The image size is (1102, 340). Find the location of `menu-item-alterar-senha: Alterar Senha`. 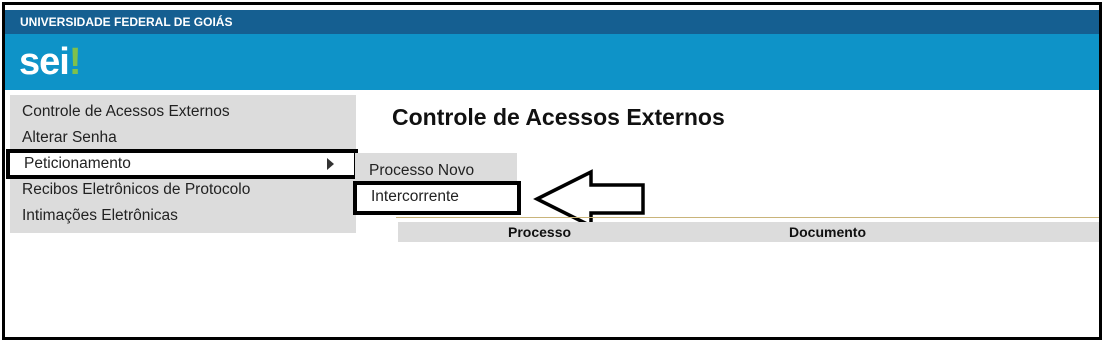

menu-item-alterar-senha: Alterar Senha is located at coordinates (183, 138).